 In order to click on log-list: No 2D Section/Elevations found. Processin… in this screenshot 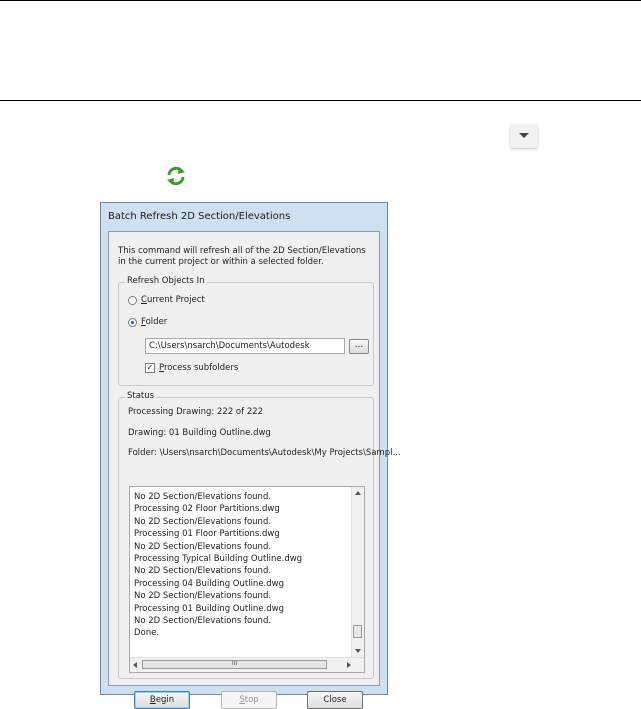, I will do `click(247, 579)`.